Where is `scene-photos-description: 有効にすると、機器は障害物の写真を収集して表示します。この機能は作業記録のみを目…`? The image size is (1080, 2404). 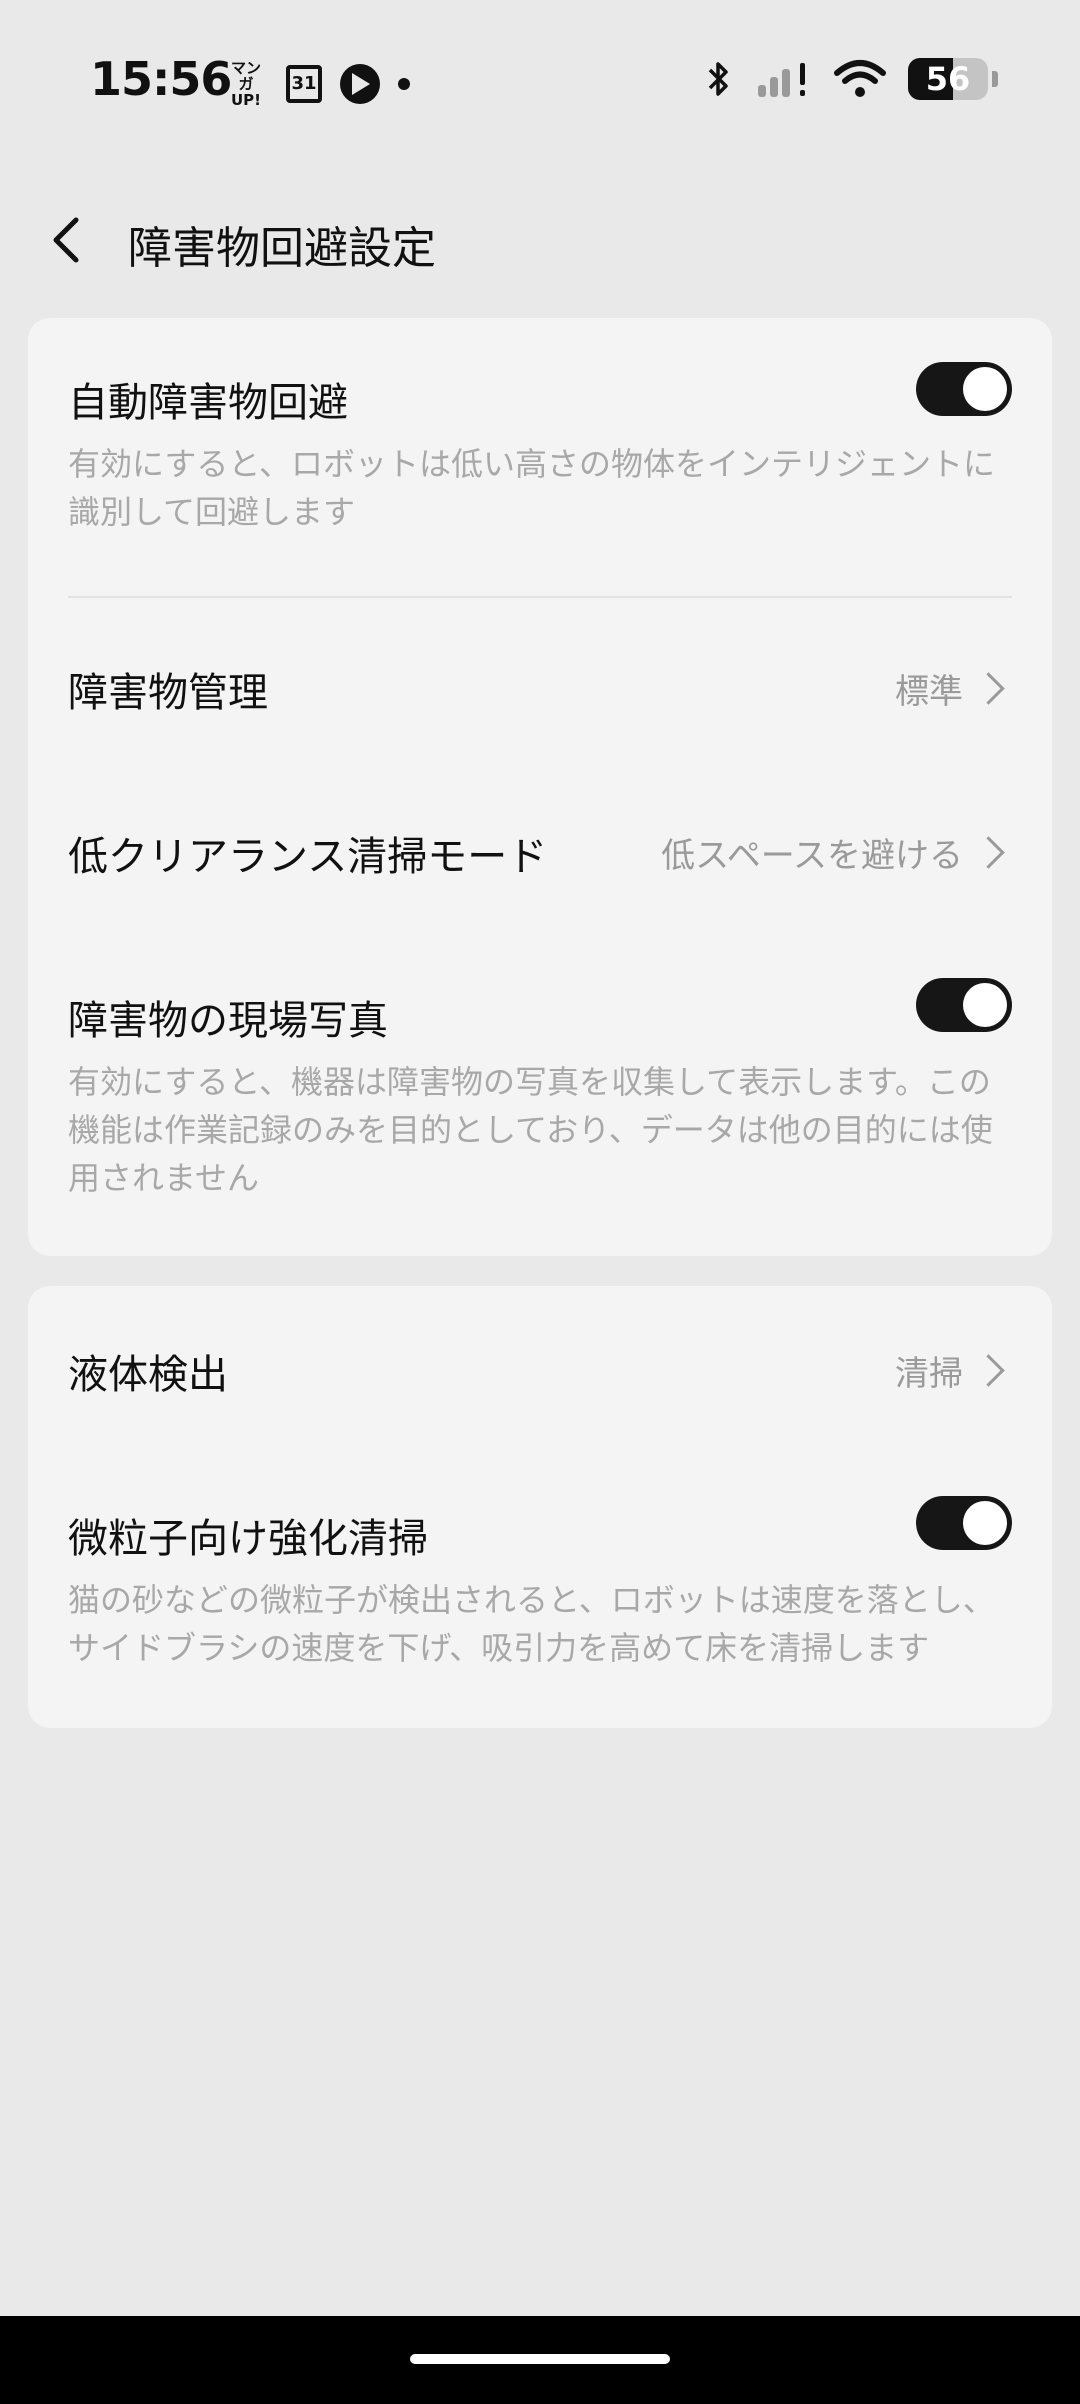
scene-photos-description: 有効にすると、機器は障害物の写真を収集して表示します。この機能は作業記録のみを目… is located at coordinates (530, 1130).